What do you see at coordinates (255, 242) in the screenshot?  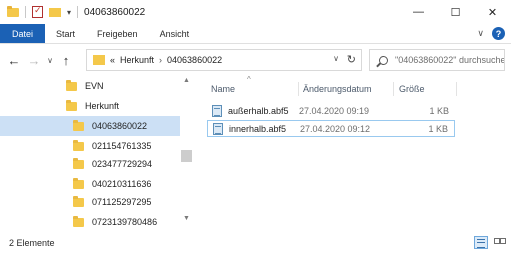 I see `status-bar: 2 Elemente` at bounding box center [255, 242].